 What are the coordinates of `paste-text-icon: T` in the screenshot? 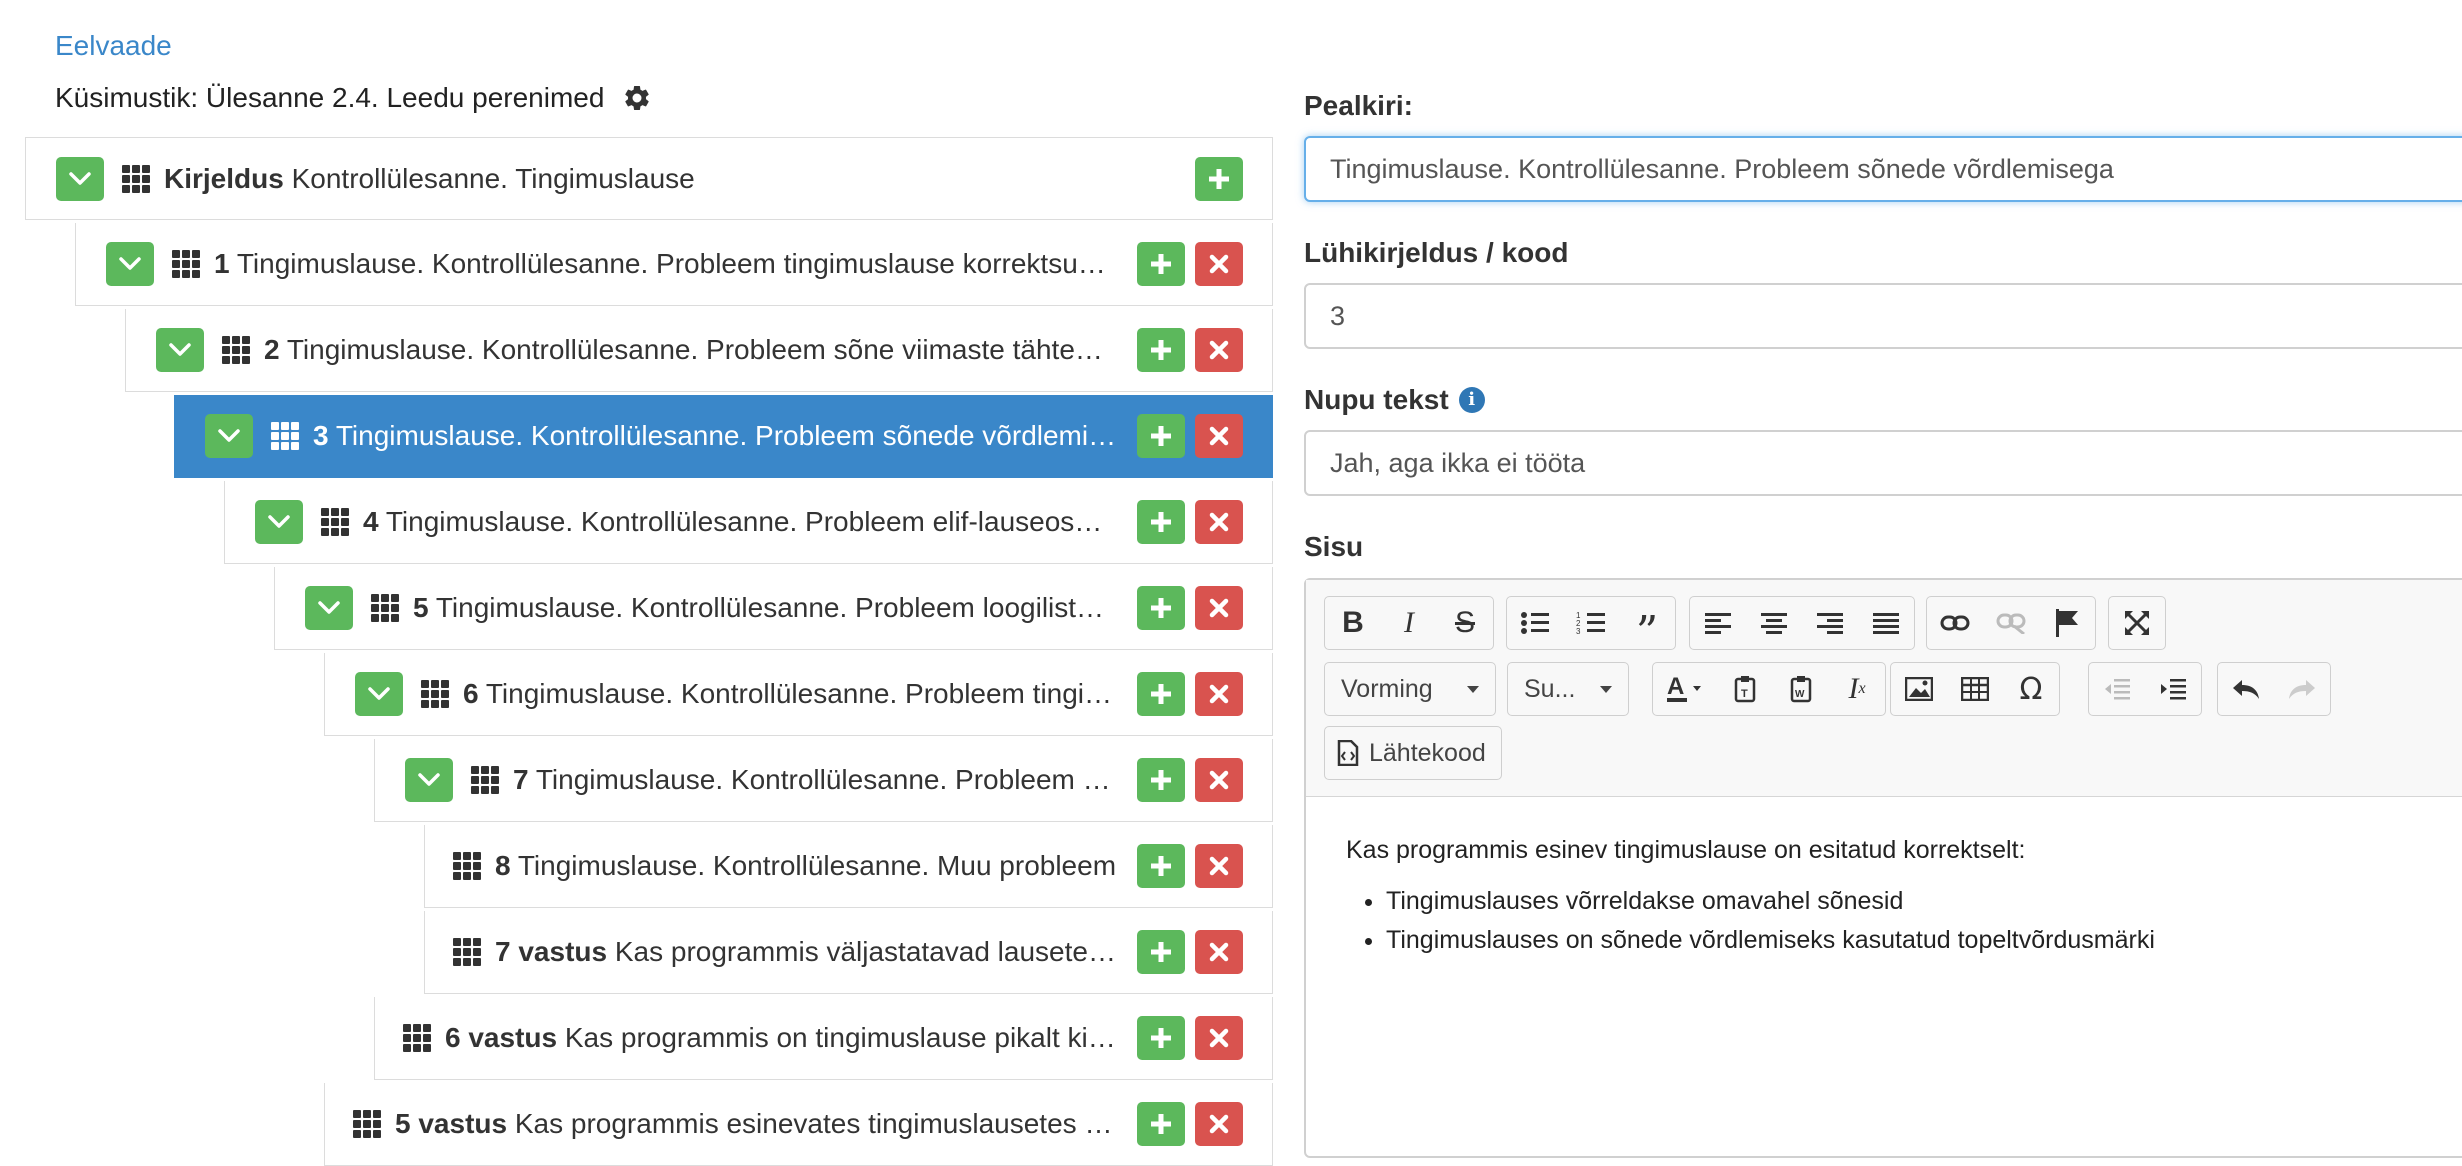 It's located at (1745, 689).